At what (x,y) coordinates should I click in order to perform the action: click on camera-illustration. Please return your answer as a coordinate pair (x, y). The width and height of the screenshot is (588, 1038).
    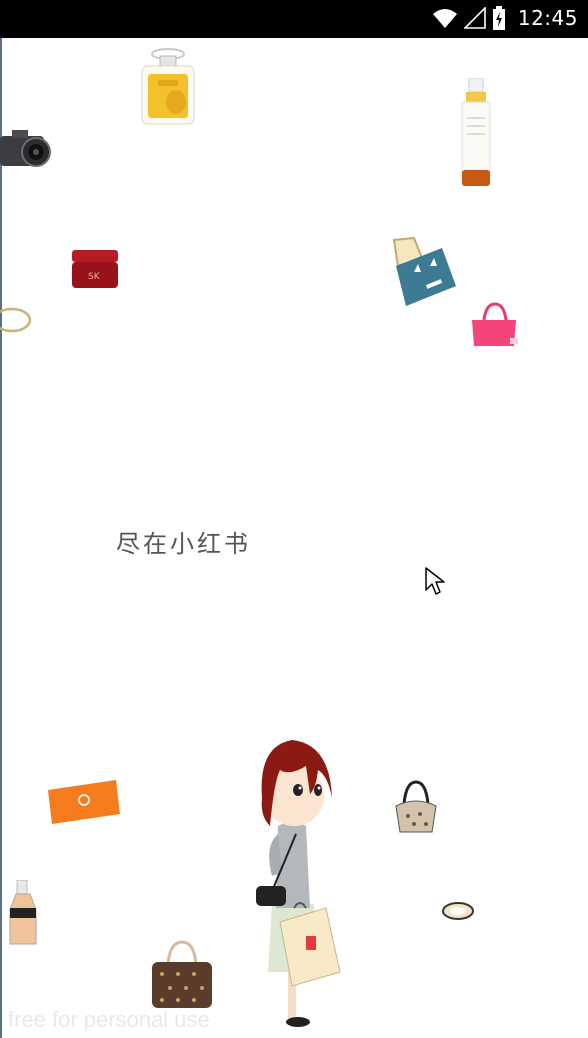
    Looking at the image, I should click on (25, 148).